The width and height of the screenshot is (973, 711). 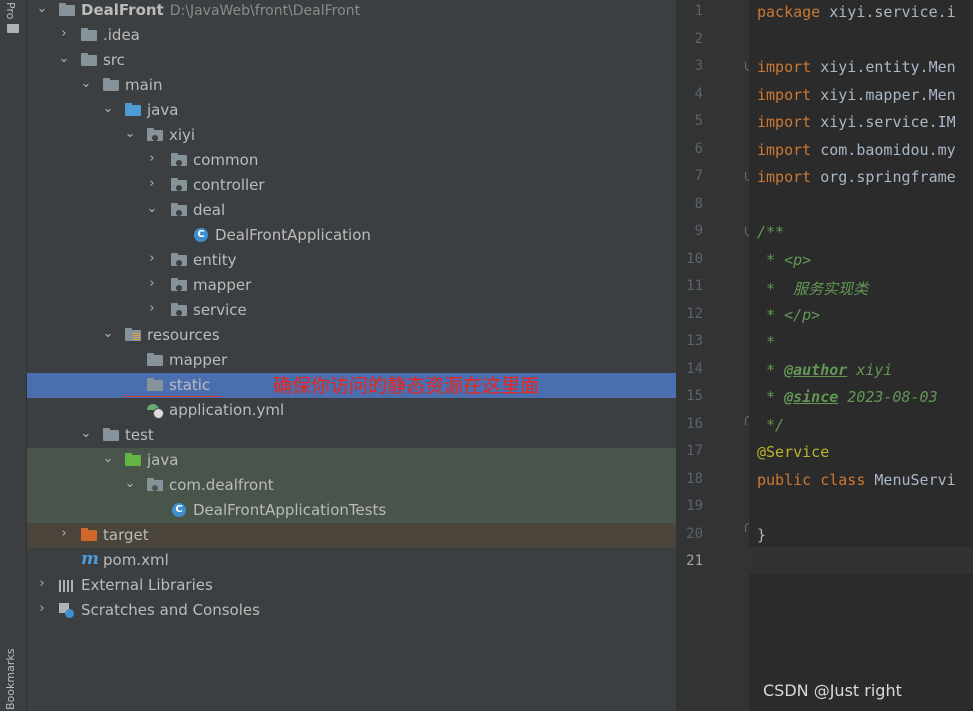 I want to click on tree-row-test: ⌄ test, so click(x=351, y=435).